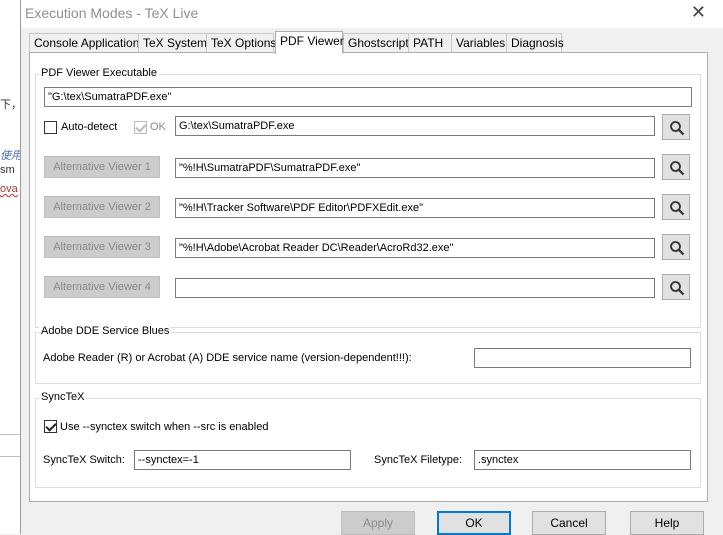  Describe the element at coordinates (87, 42) in the screenshot. I see `tab-console-applications: Console Applications` at that location.